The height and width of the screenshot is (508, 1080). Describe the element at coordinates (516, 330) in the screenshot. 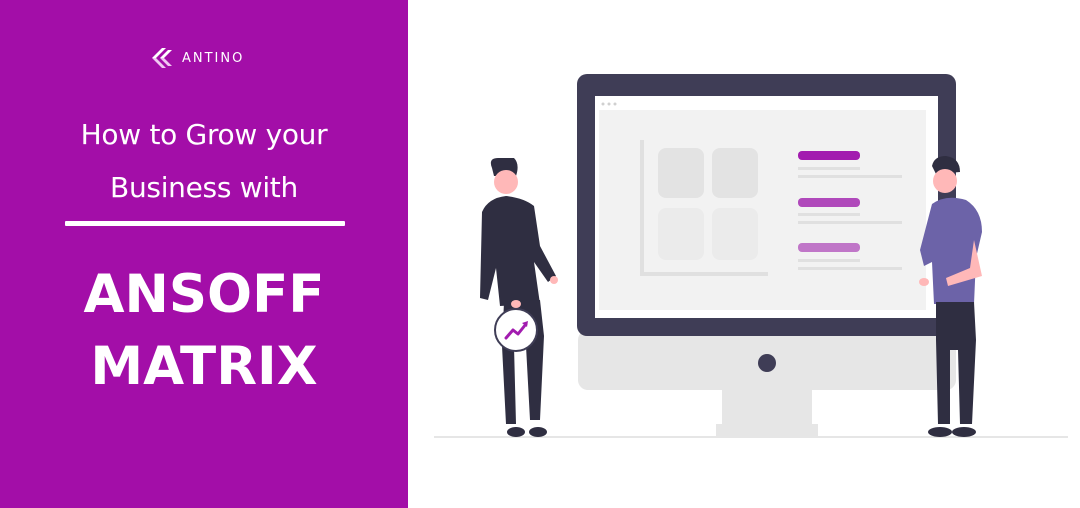

I see `trend-badge` at that location.